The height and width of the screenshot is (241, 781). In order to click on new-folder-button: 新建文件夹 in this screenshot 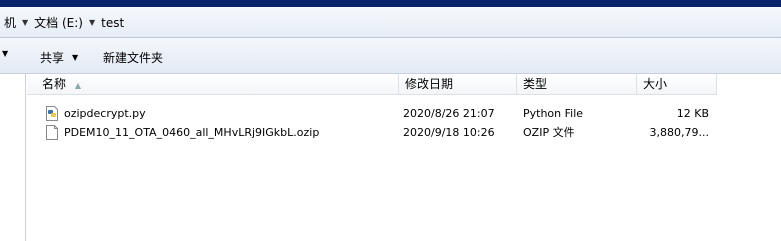, I will do `click(133, 57)`.